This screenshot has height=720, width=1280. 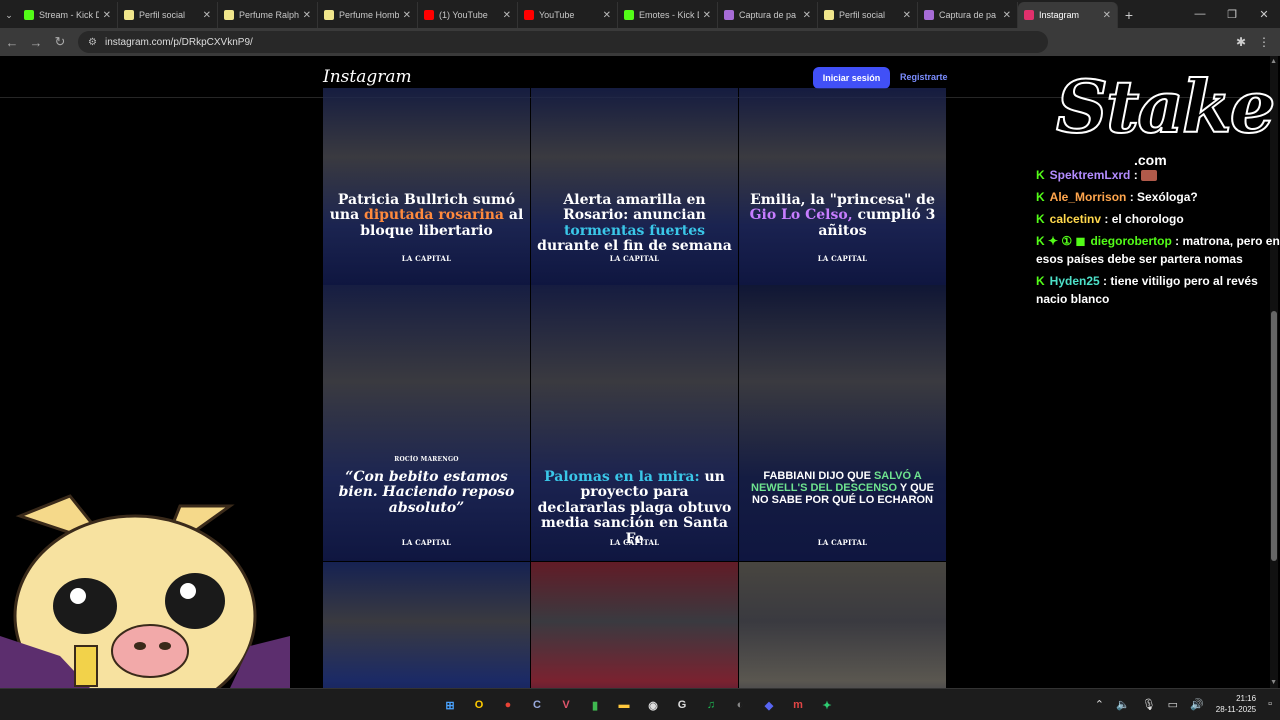 What do you see at coordinates (434, 215) in the screenshot?
I see `caption-segment: diputada rosarina` at bounding box center [434, 215].